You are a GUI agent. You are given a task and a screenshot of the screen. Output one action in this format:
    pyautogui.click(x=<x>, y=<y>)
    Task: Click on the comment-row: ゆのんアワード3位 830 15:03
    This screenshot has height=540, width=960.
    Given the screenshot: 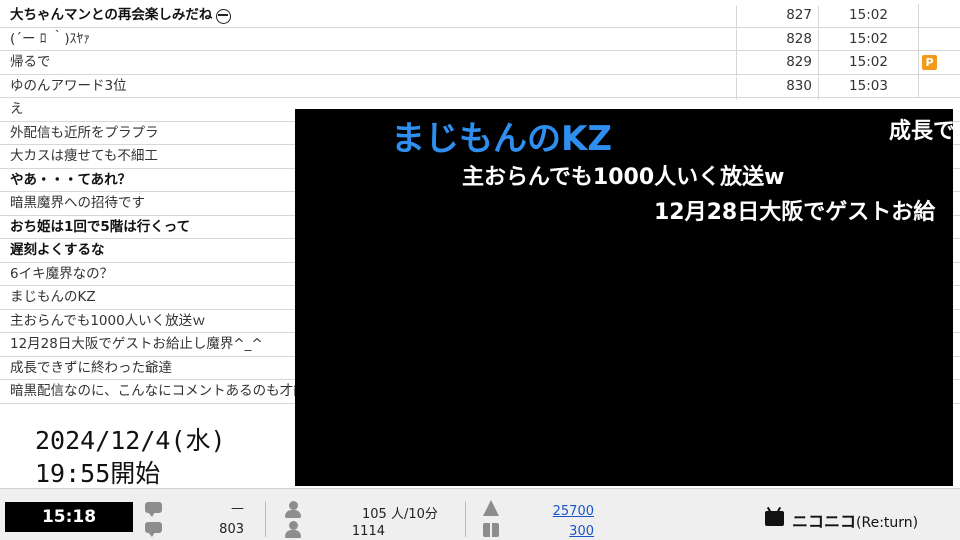 What is the action you would take?
    pyautogui.click(x=480, y=87)
    